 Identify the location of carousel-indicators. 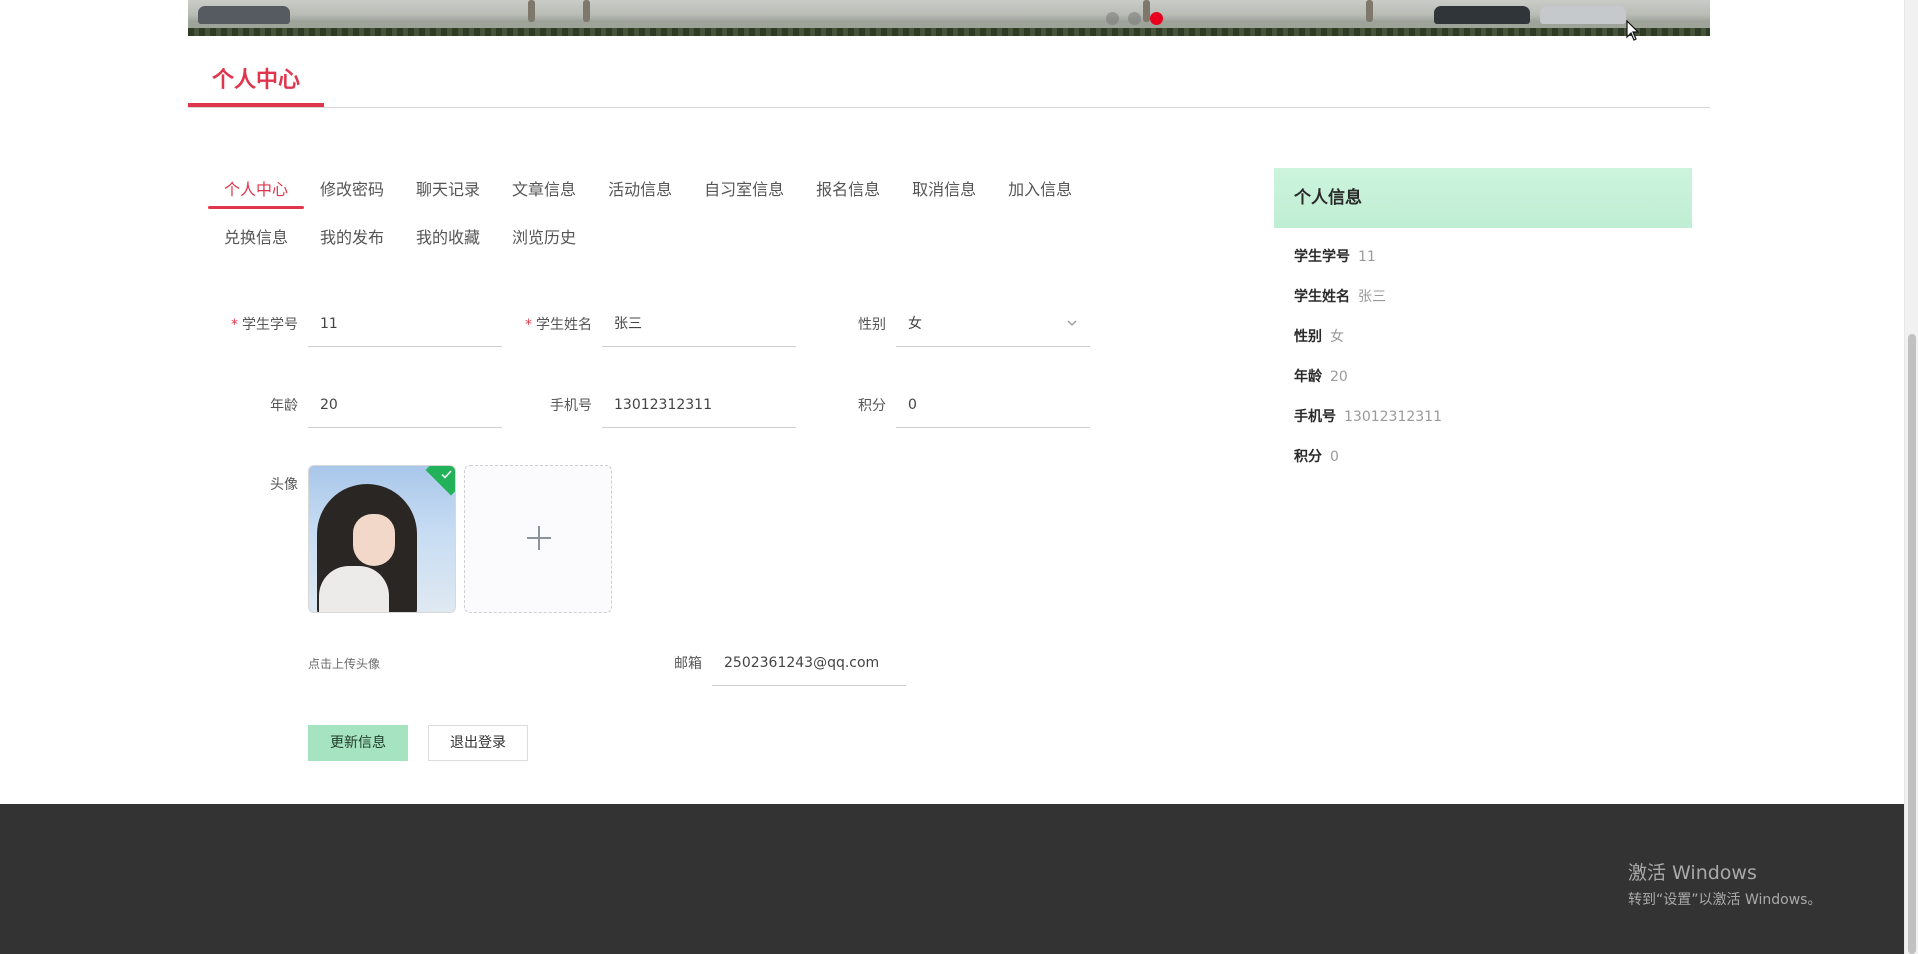
(1134, 18).